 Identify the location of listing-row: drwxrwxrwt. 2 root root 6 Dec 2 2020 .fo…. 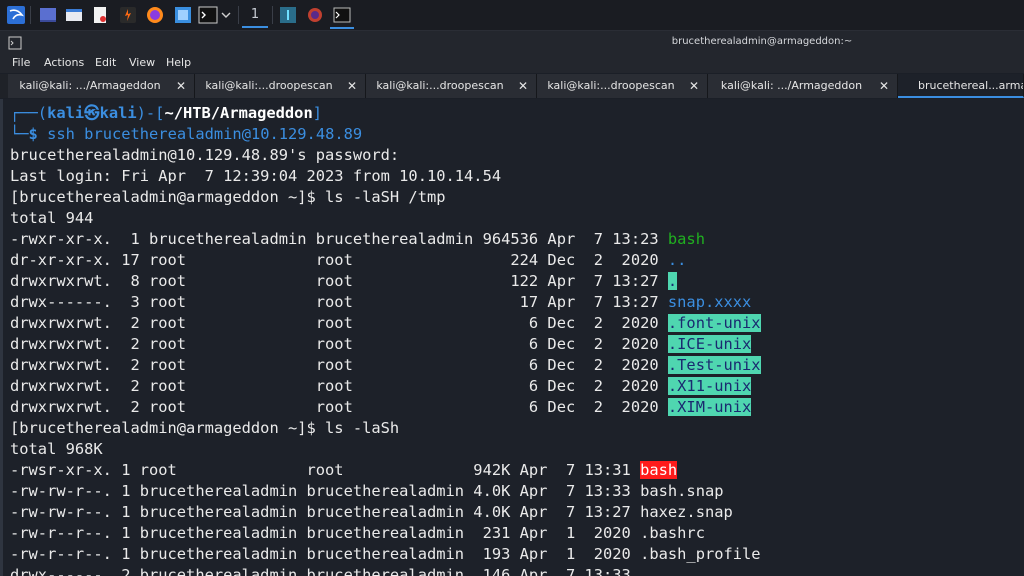
(385, 323).